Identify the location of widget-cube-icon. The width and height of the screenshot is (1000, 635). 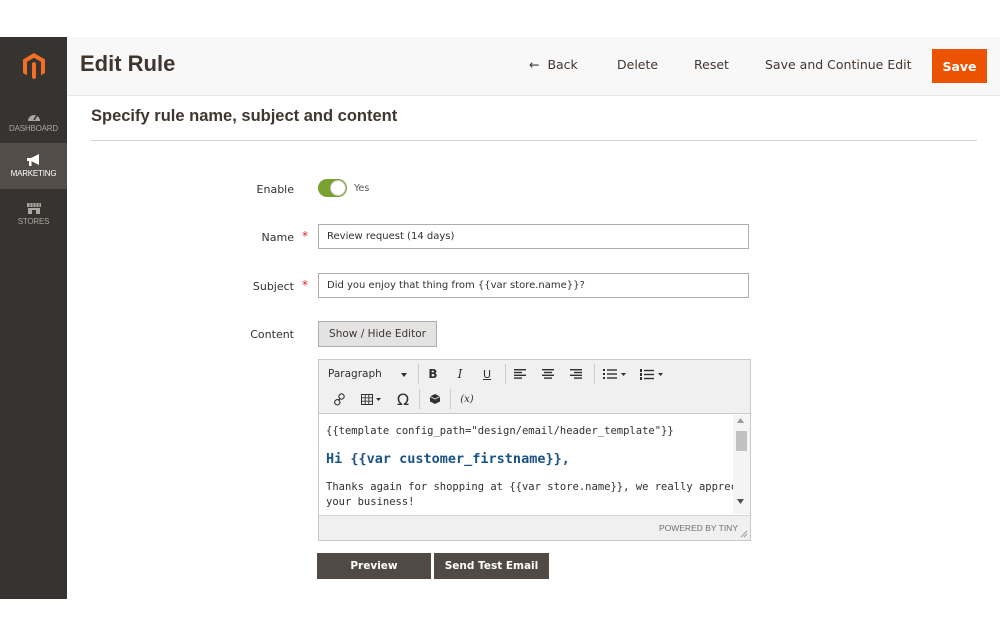
(435, 399).